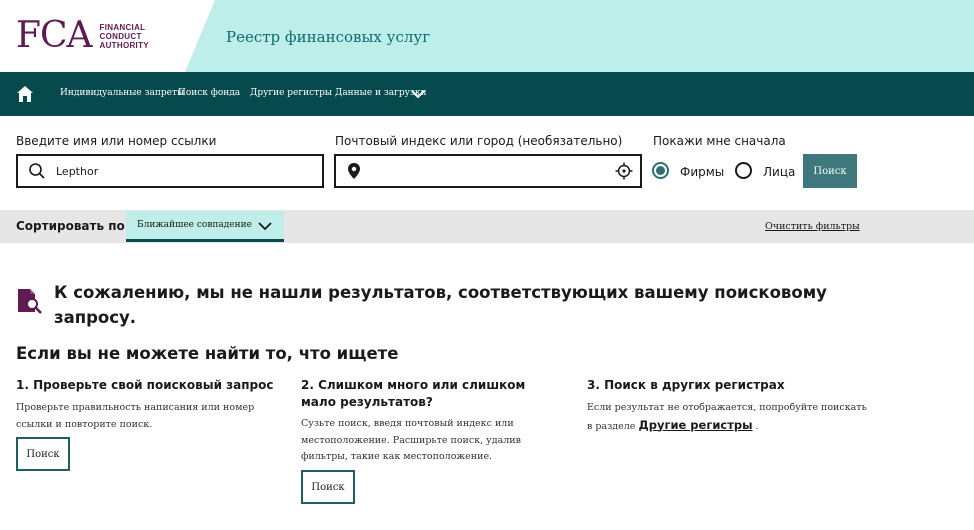 This screenshot has width=974, height=530. I want to click on radio-individuals-label: Лица, so click(779, 172).